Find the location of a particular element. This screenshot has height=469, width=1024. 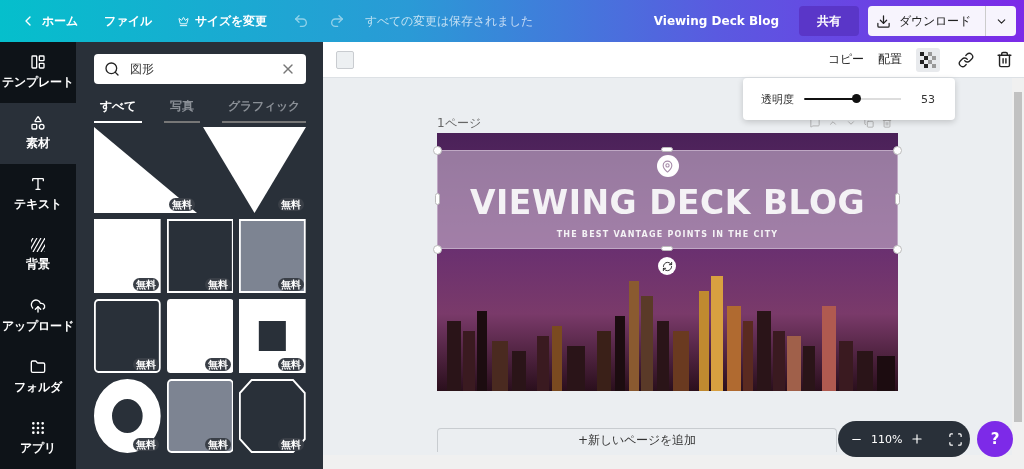

sidebar-item: テンプレート is located at coordinates (38, 72).